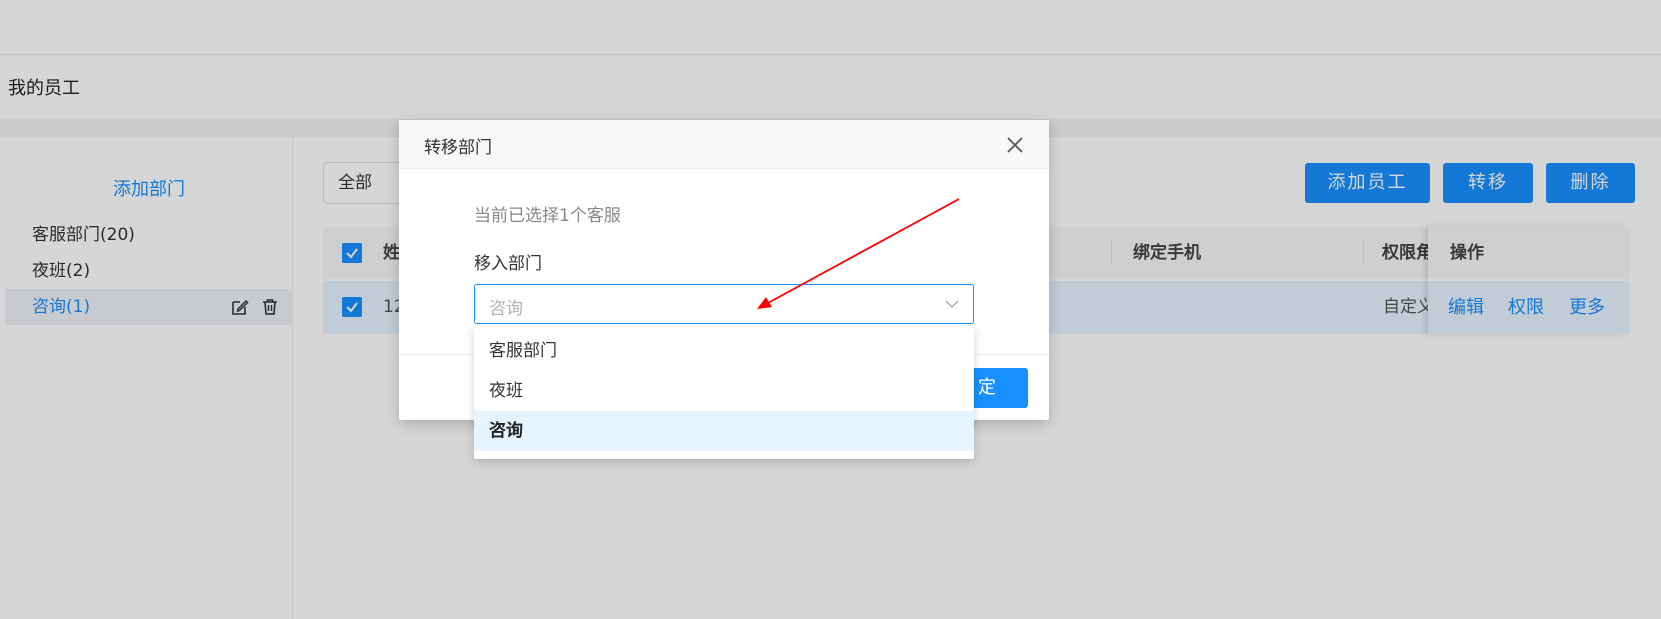 This screenshot has width=1661, height=619. I want to click on department-dropdown-menu: 客服部门 夜班 咨询, so click(724, 393).